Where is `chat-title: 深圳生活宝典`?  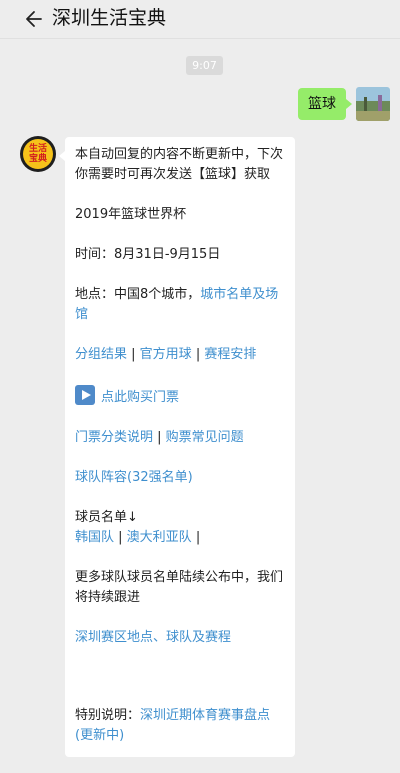 chat-title: 深圳生活宝典 is located at coordinates (109, 18).